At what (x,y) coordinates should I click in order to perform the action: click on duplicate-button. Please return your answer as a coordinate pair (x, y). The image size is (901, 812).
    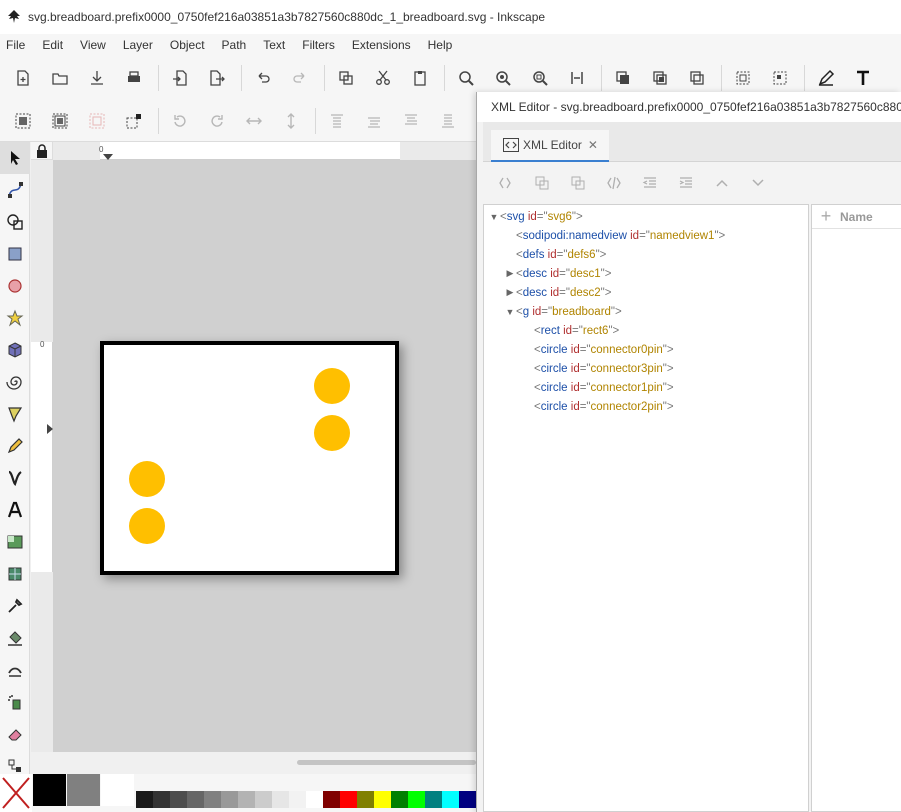
    Looking at the image, I should click on (623, 78).